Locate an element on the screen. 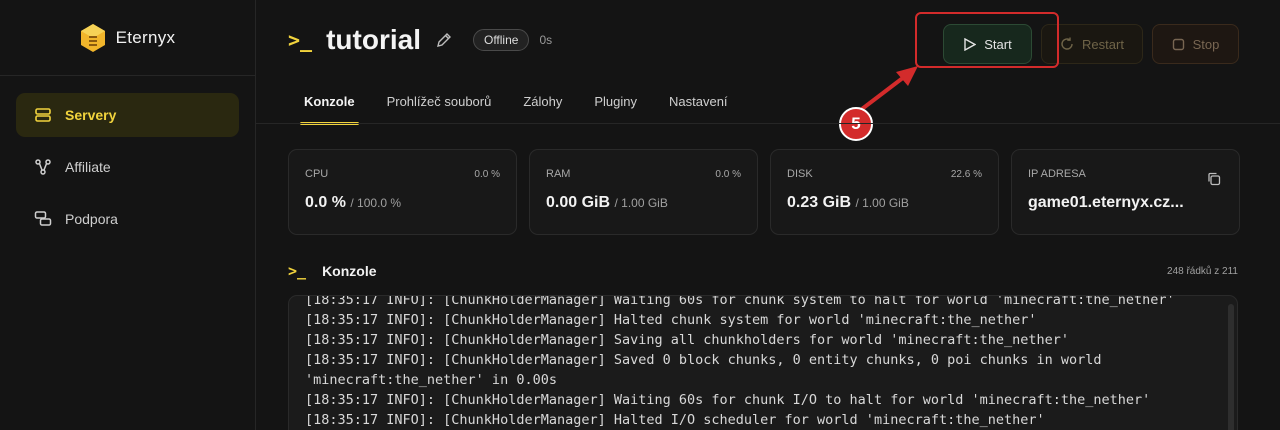 The height and width of the screenshot is (430, 1280). disk-card: DISK 22.6 % 0.23 GiB / 1.00 GiB is located at coordinates (884, 192).